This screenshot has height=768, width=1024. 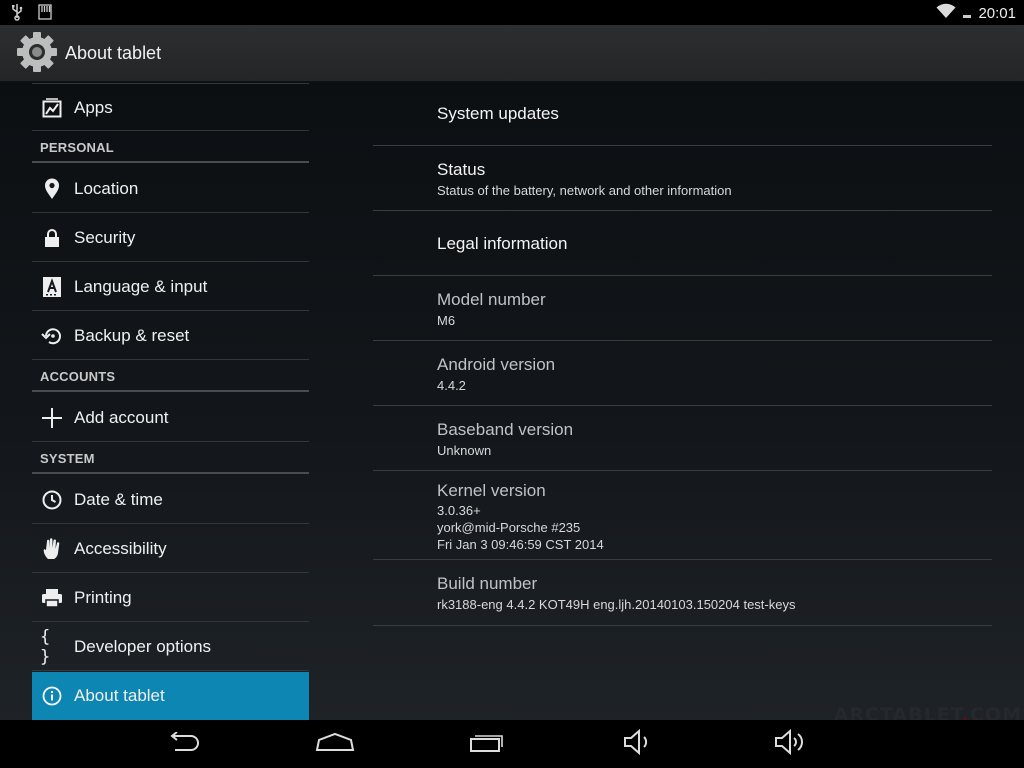 I want to click on sidebar-item-label: Printing, so click(x=103, y=597).